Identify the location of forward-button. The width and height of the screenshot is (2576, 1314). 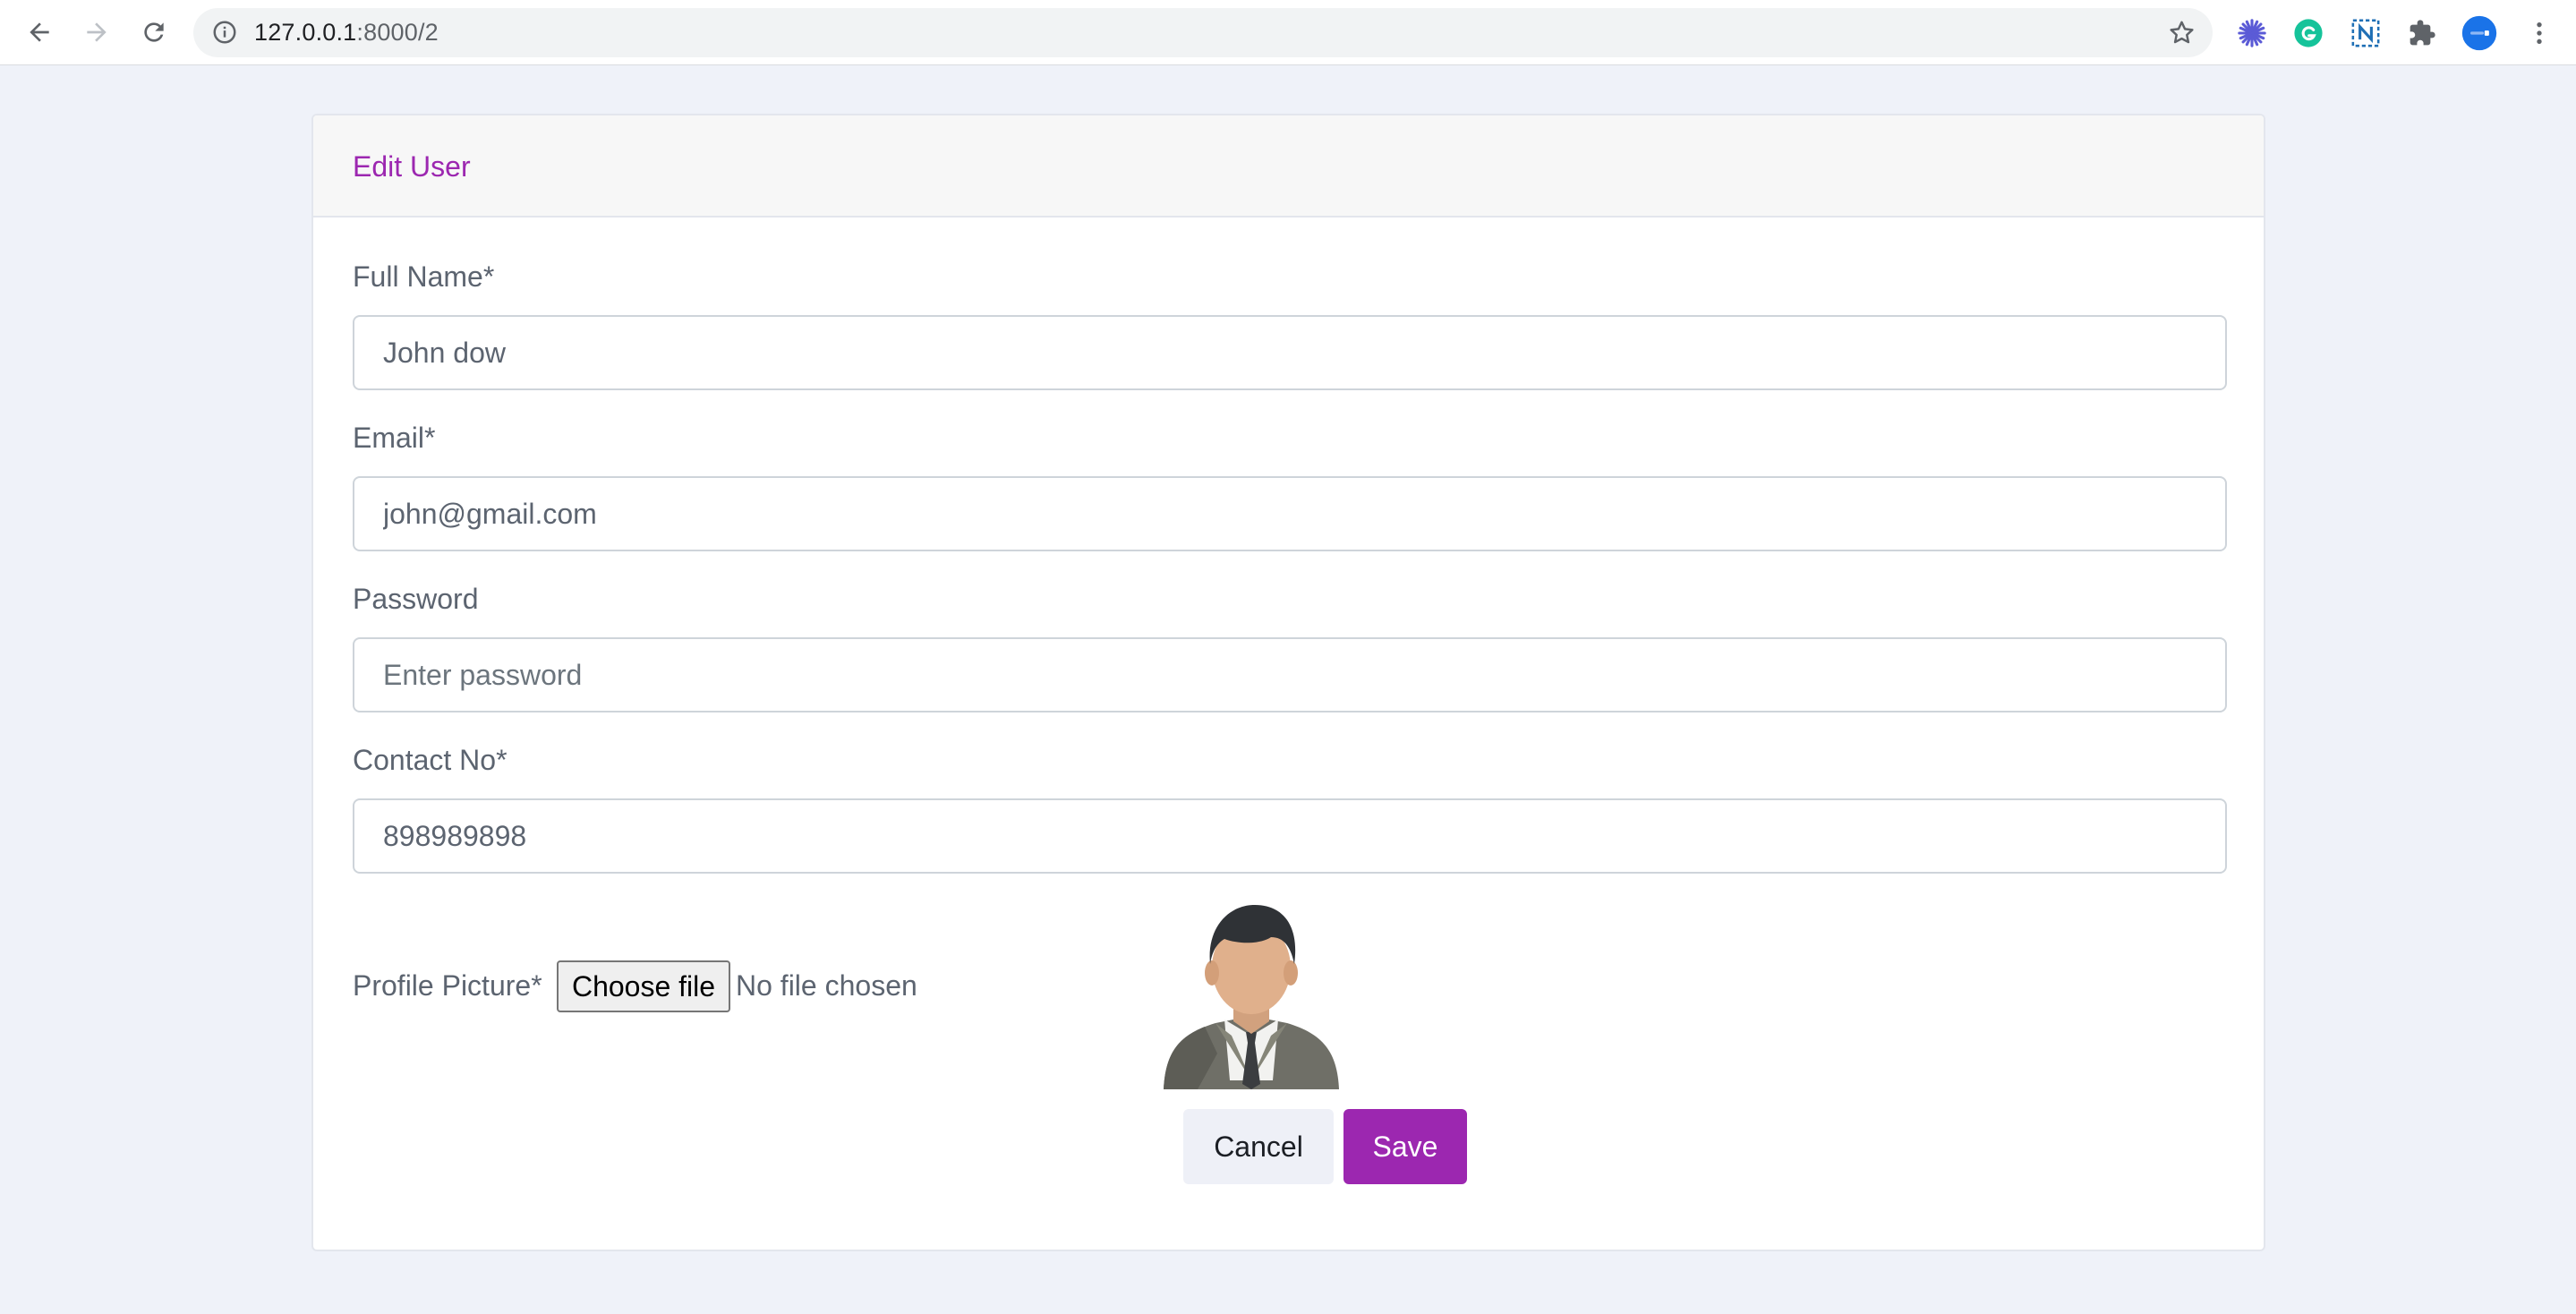
(96, 32).